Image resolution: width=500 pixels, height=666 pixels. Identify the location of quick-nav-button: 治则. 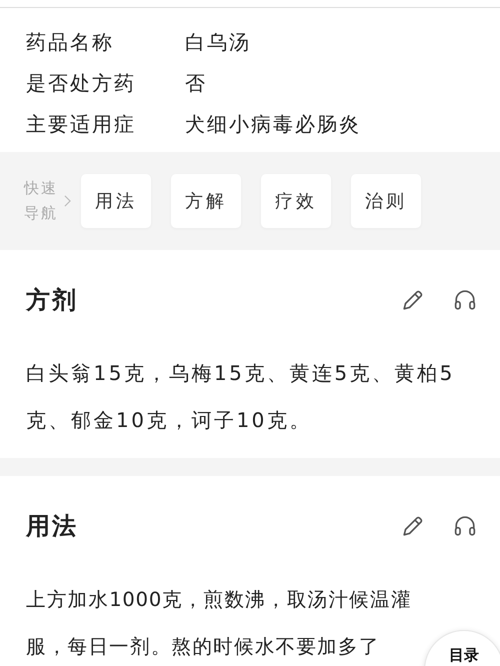
(386, 201).